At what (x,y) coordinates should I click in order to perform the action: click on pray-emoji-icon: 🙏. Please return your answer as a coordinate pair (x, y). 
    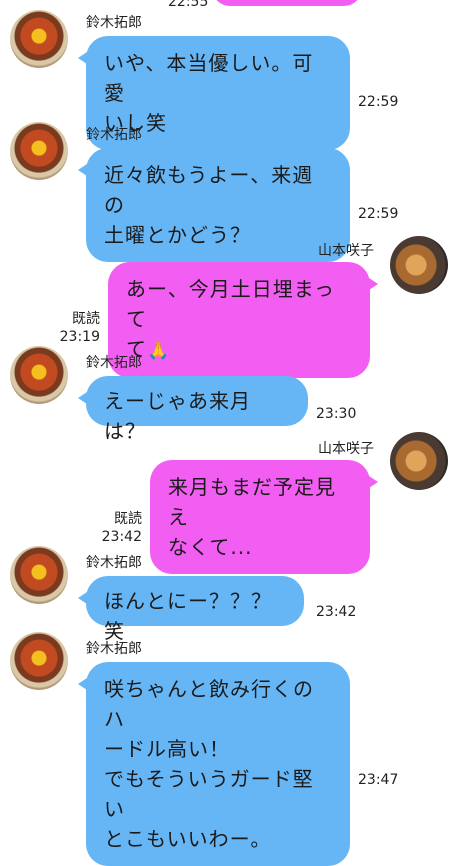
    Looking at the image, I should click on (159, 350).